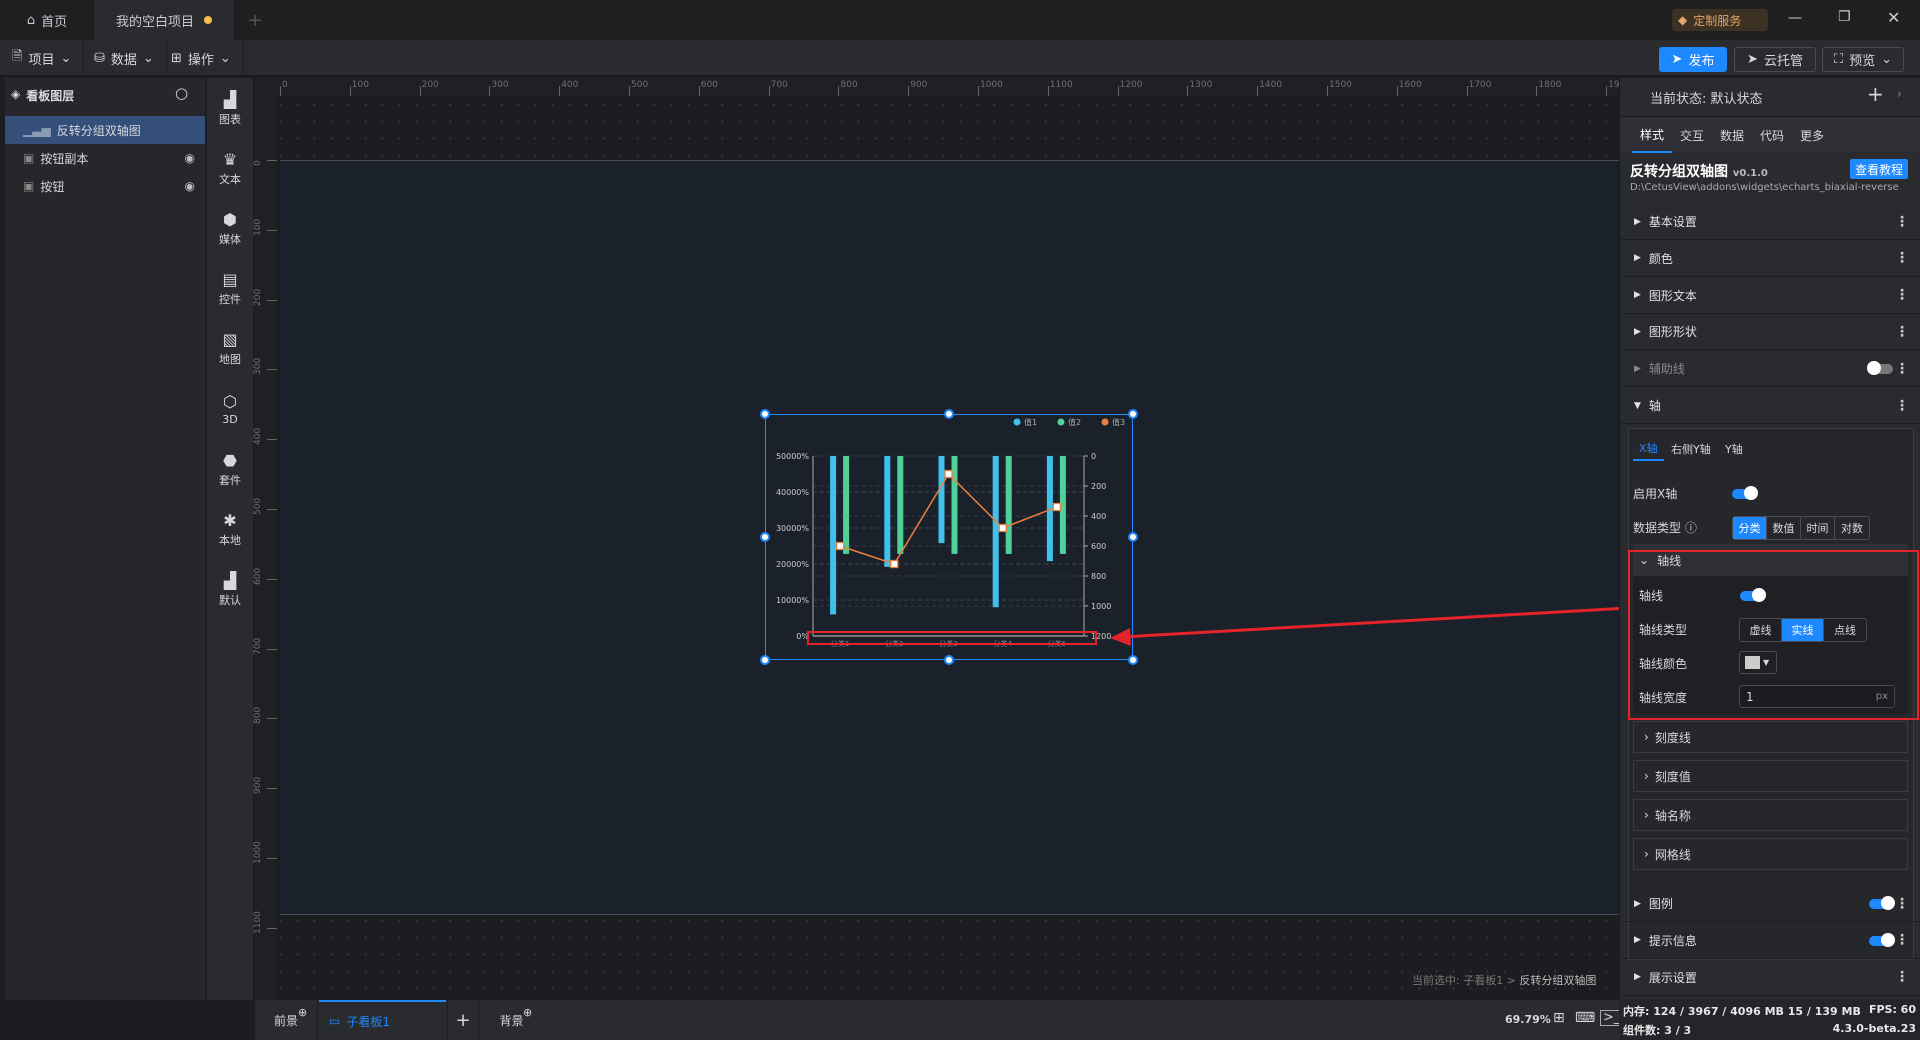 This screenshot has height=1040, width=1920. Describe the element at coordinates (230, 529) in the screenshot. I see `component-category-7: ✱ 本地` at that location.